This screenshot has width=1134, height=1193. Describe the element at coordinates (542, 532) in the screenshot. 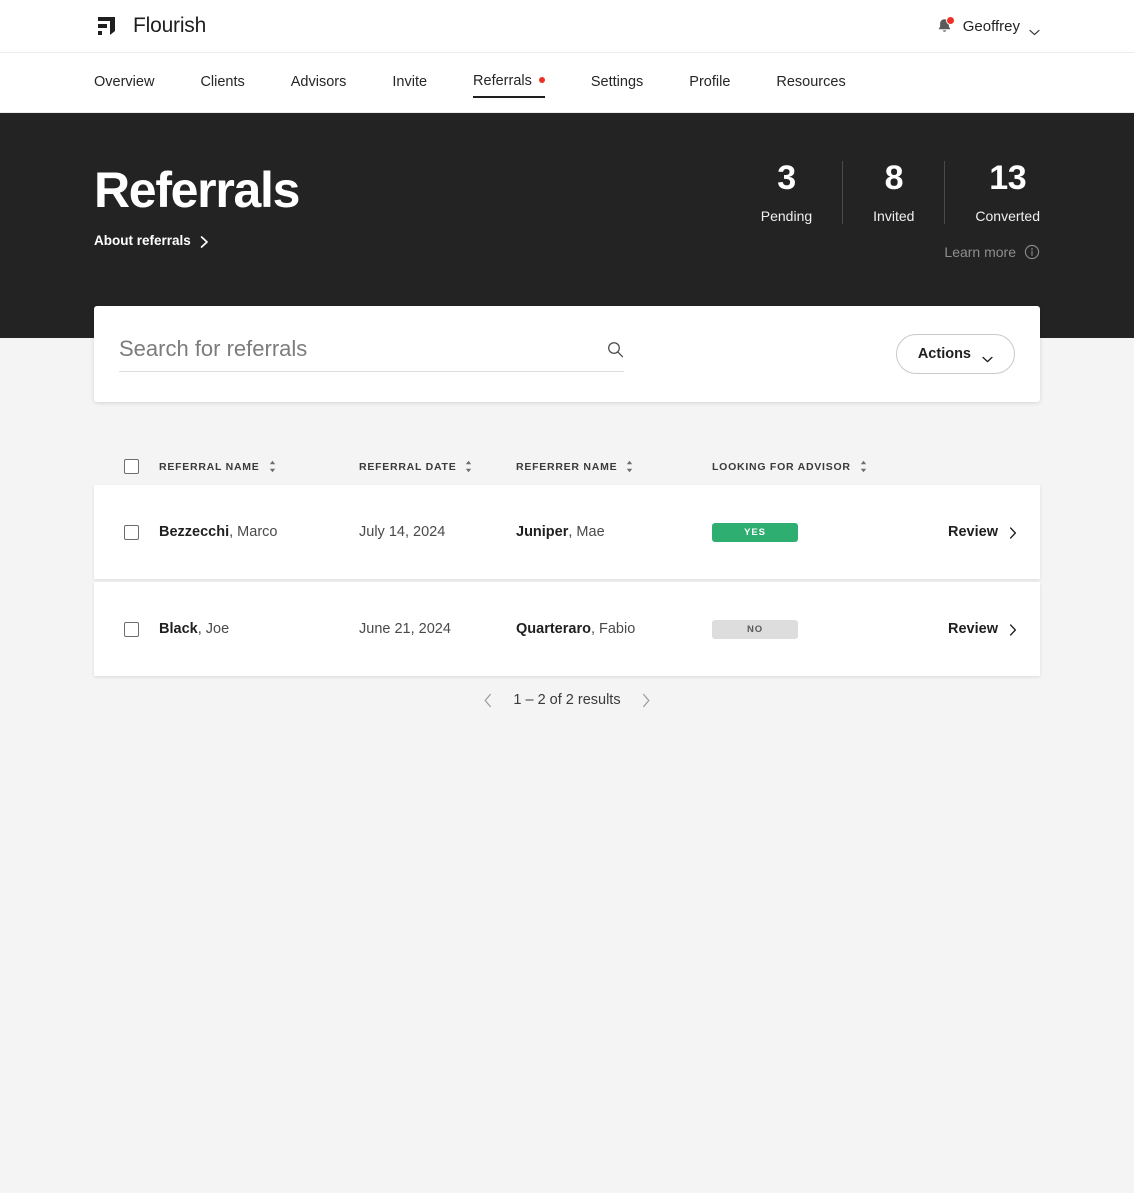

I see `referrer-last-name: Juniper` at that location.